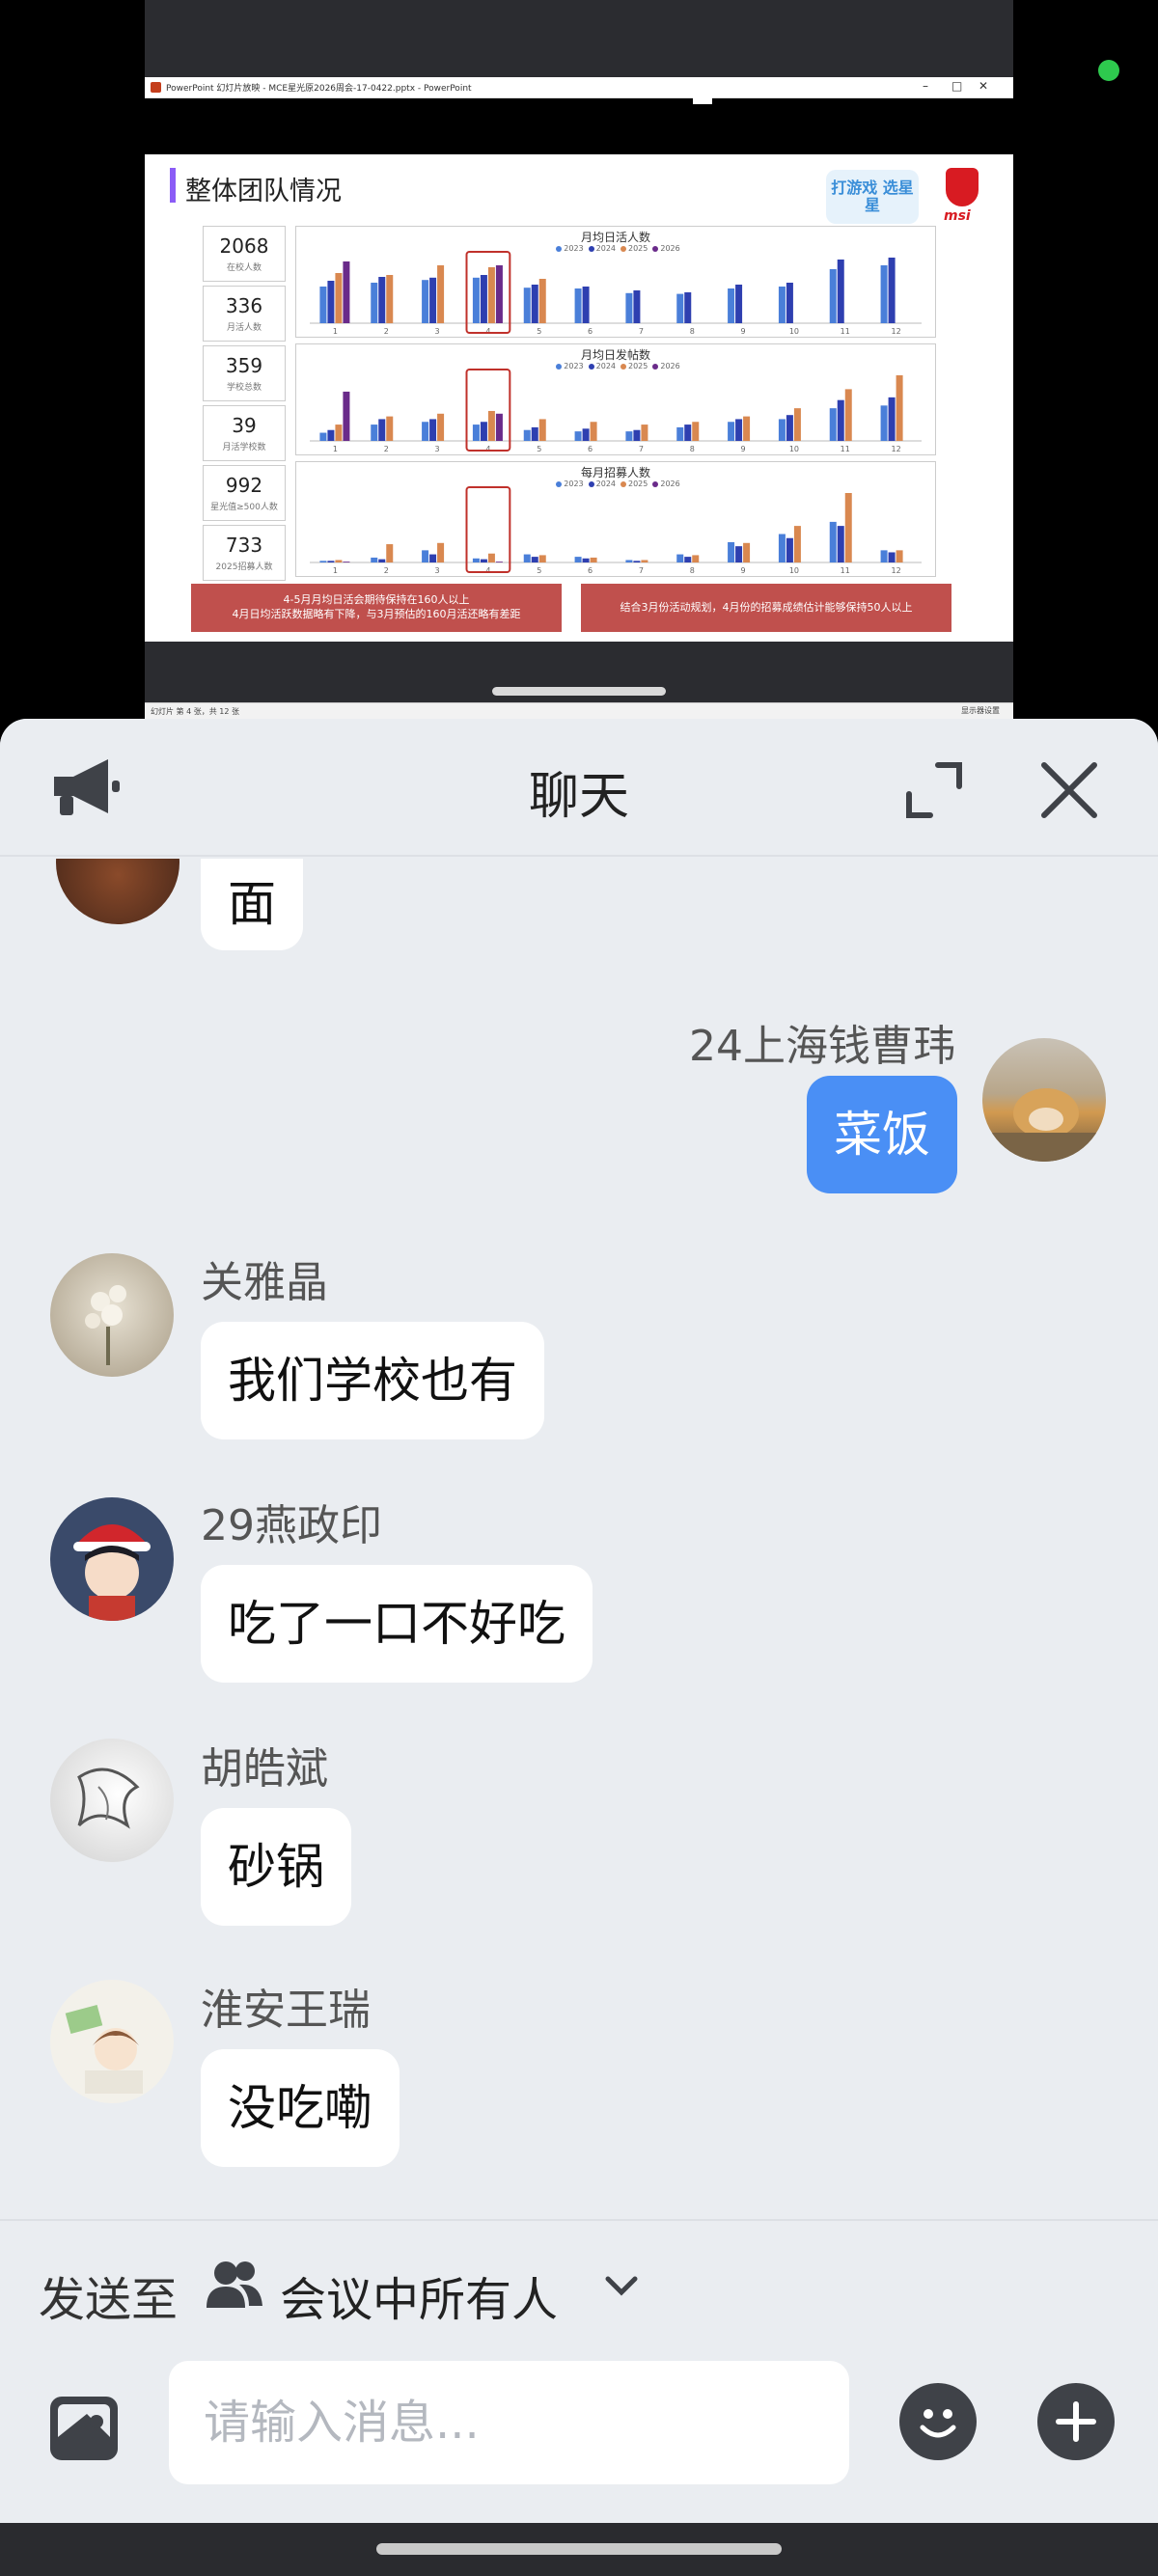 The image size is (1158, 2576). What do you see at coordinates (264, 1769) in the screenshot?
I see `sender-name: 胡皓斌` at bounding box center [264, 1769].